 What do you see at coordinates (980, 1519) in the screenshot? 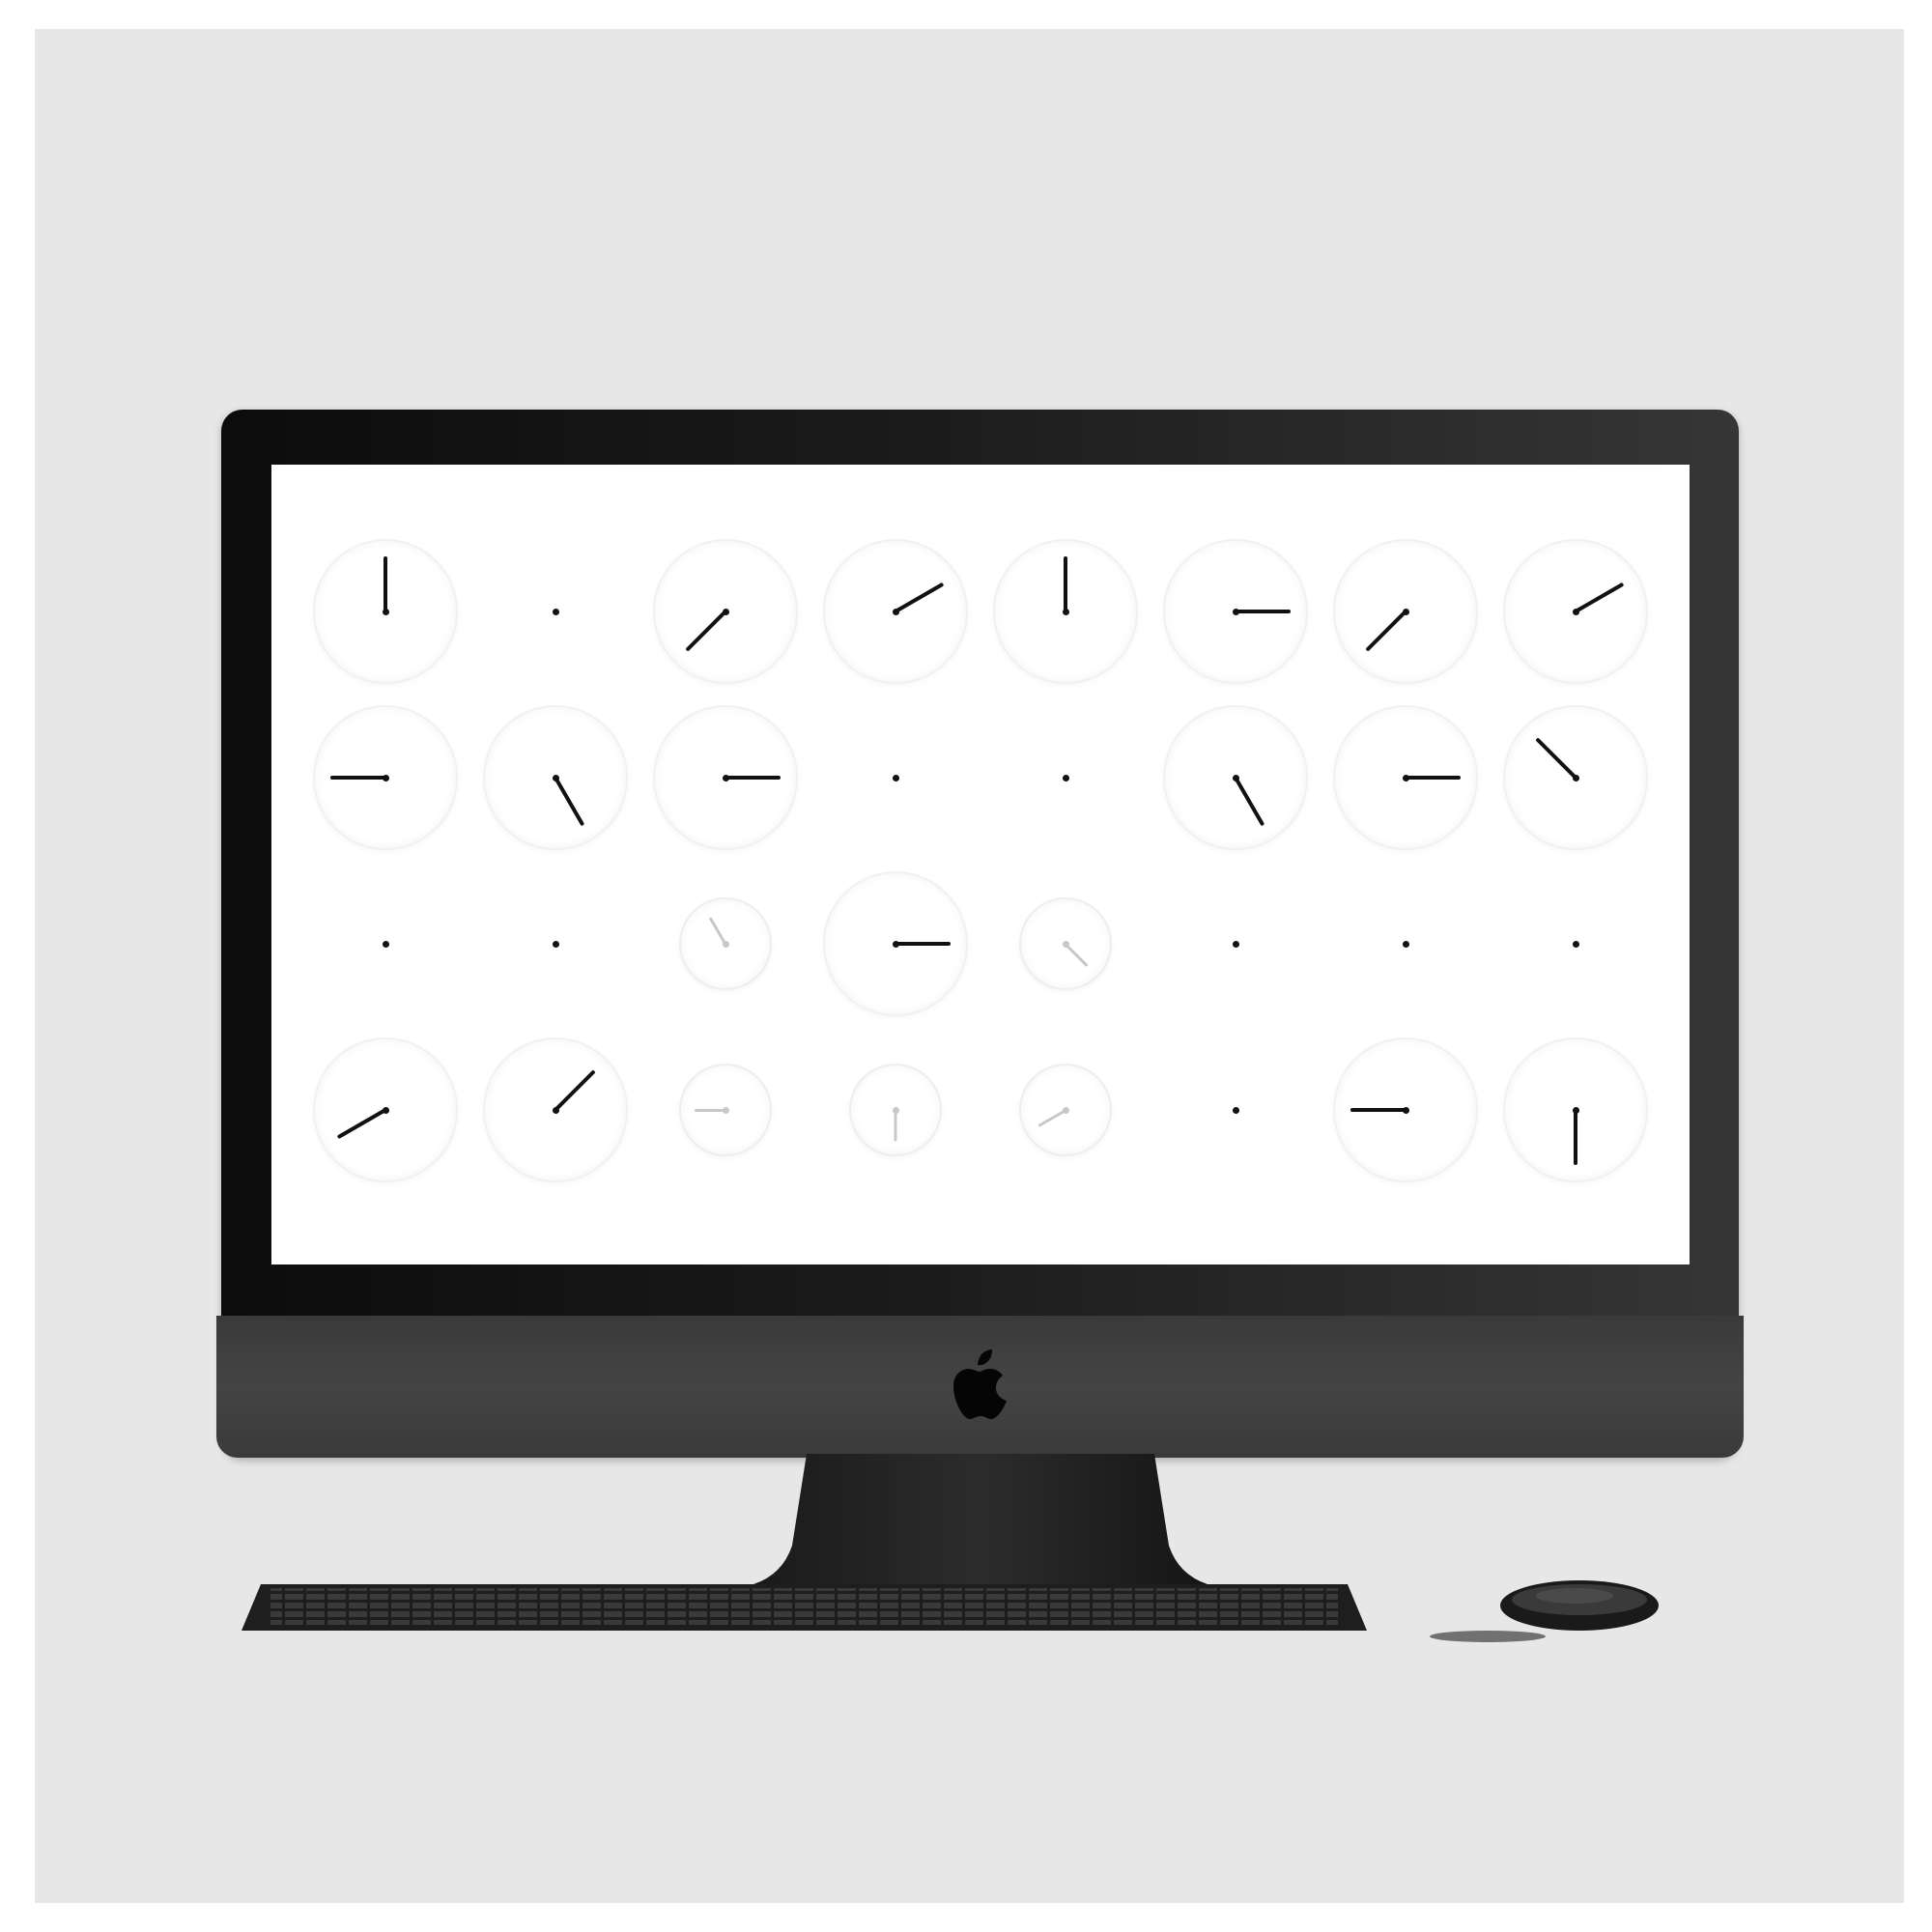
I see `monitor-stand` at bounding box center [980, 1519].